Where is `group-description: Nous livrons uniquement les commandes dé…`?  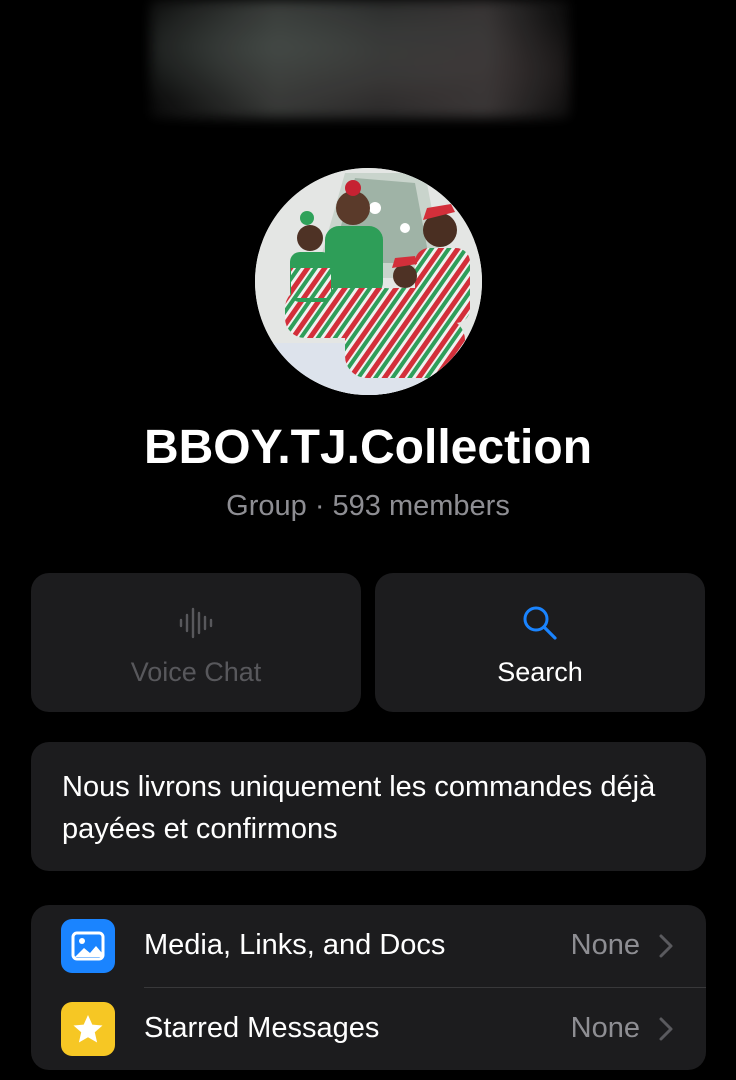
group-description: Nous livrons uniquement les commandes dé… is located at coordinates (368, 806).